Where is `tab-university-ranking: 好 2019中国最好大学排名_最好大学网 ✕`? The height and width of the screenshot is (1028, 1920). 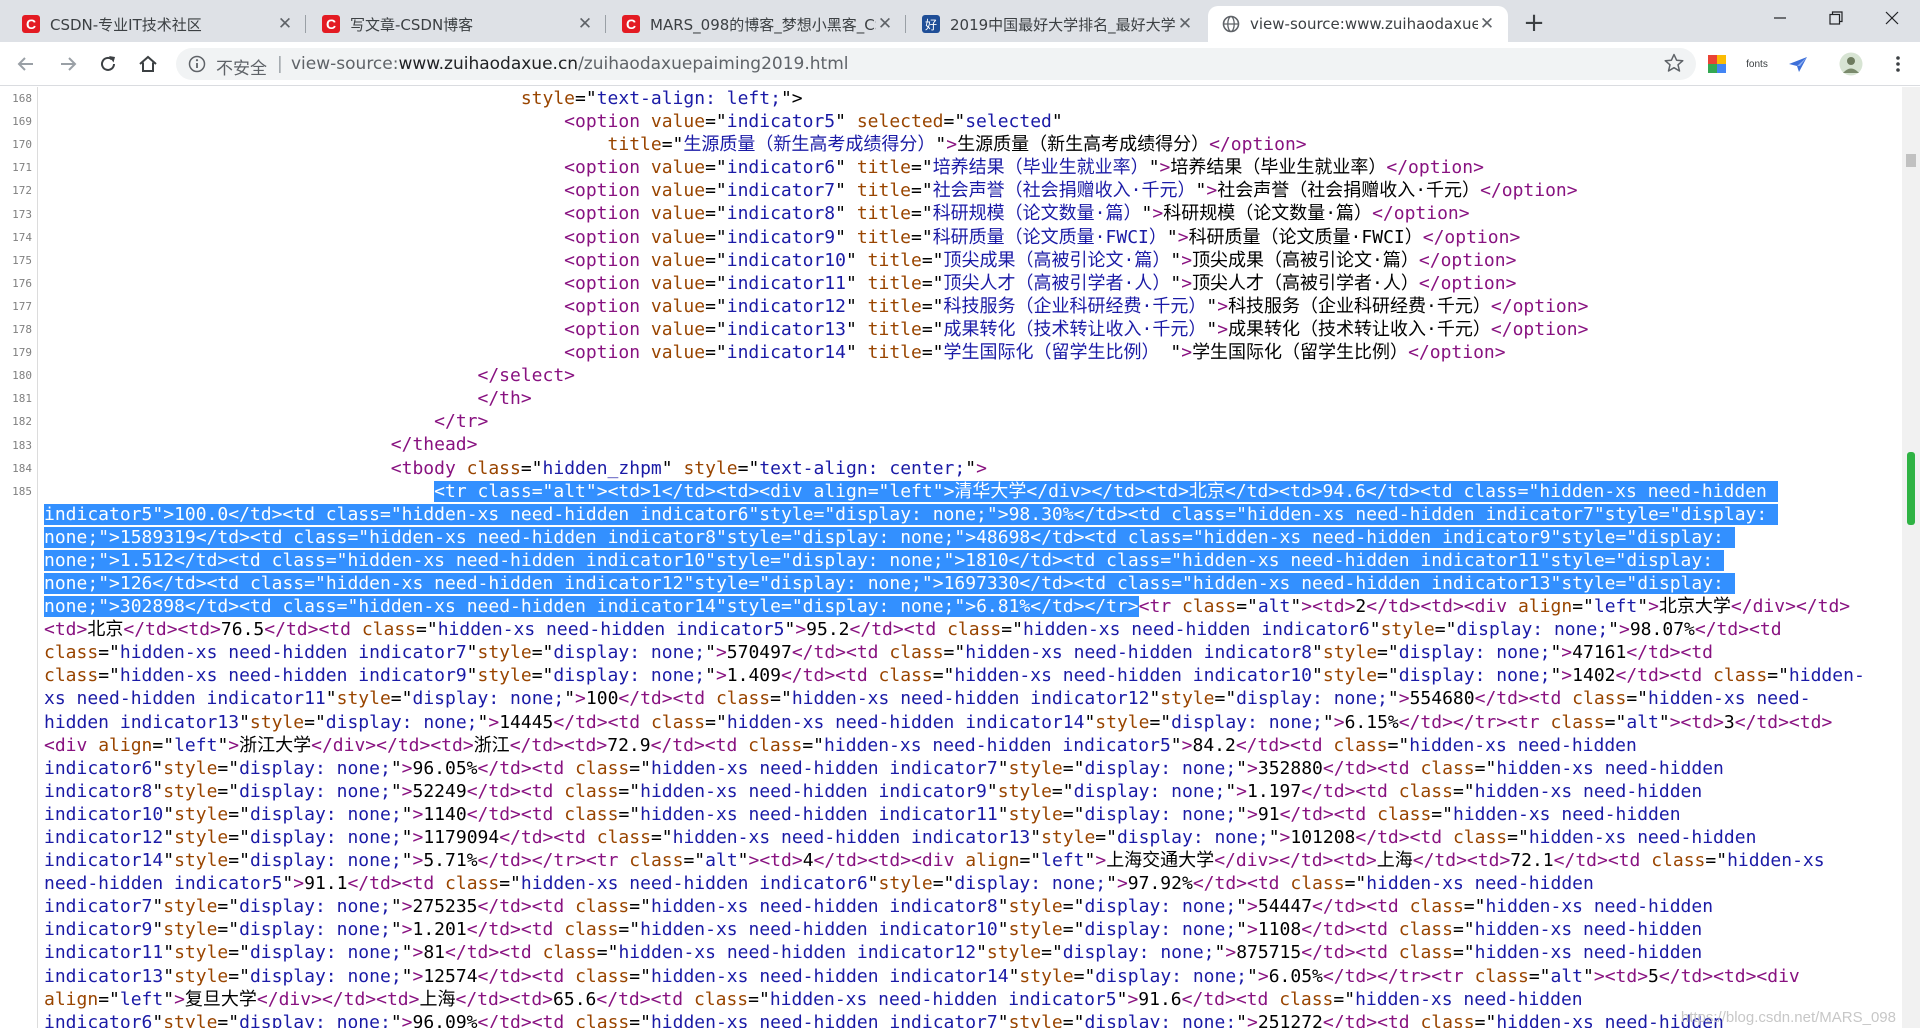
tab-university-ranking: 好 2019中国最好大学排名_最好大学网 ✕ is located at coordinates (1057, 24).